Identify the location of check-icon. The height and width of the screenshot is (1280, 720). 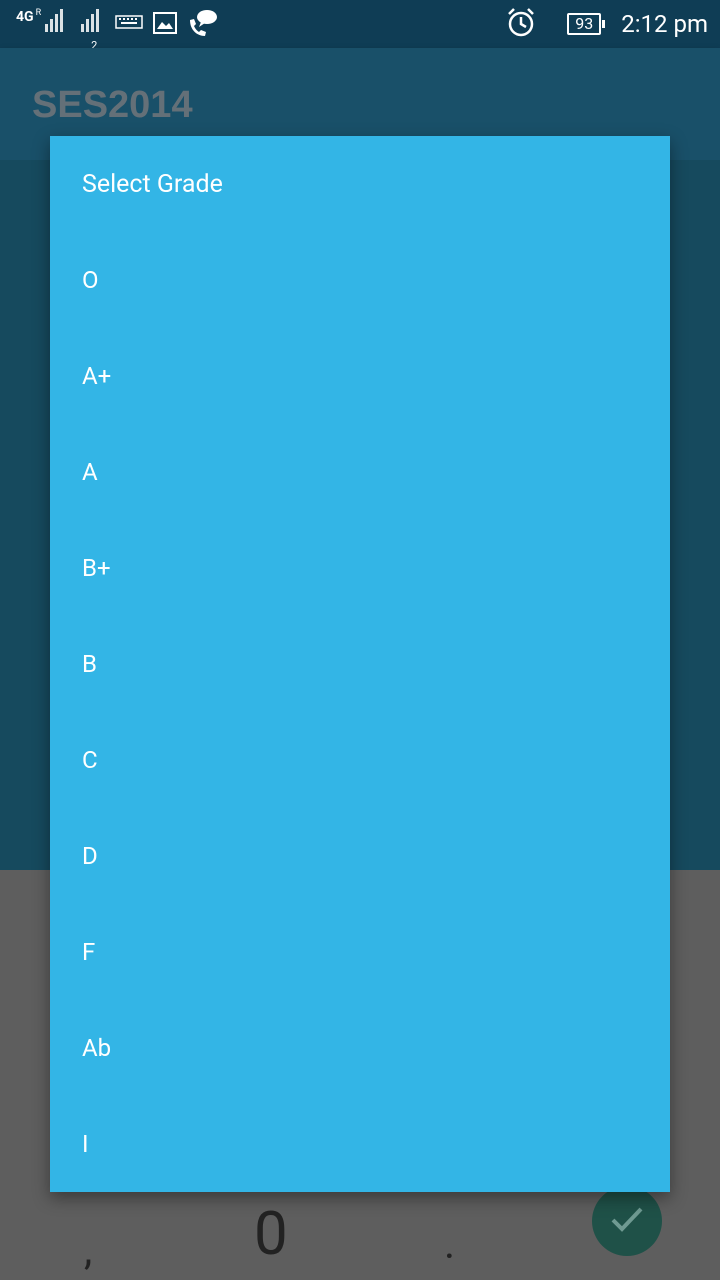
(627, 1221).